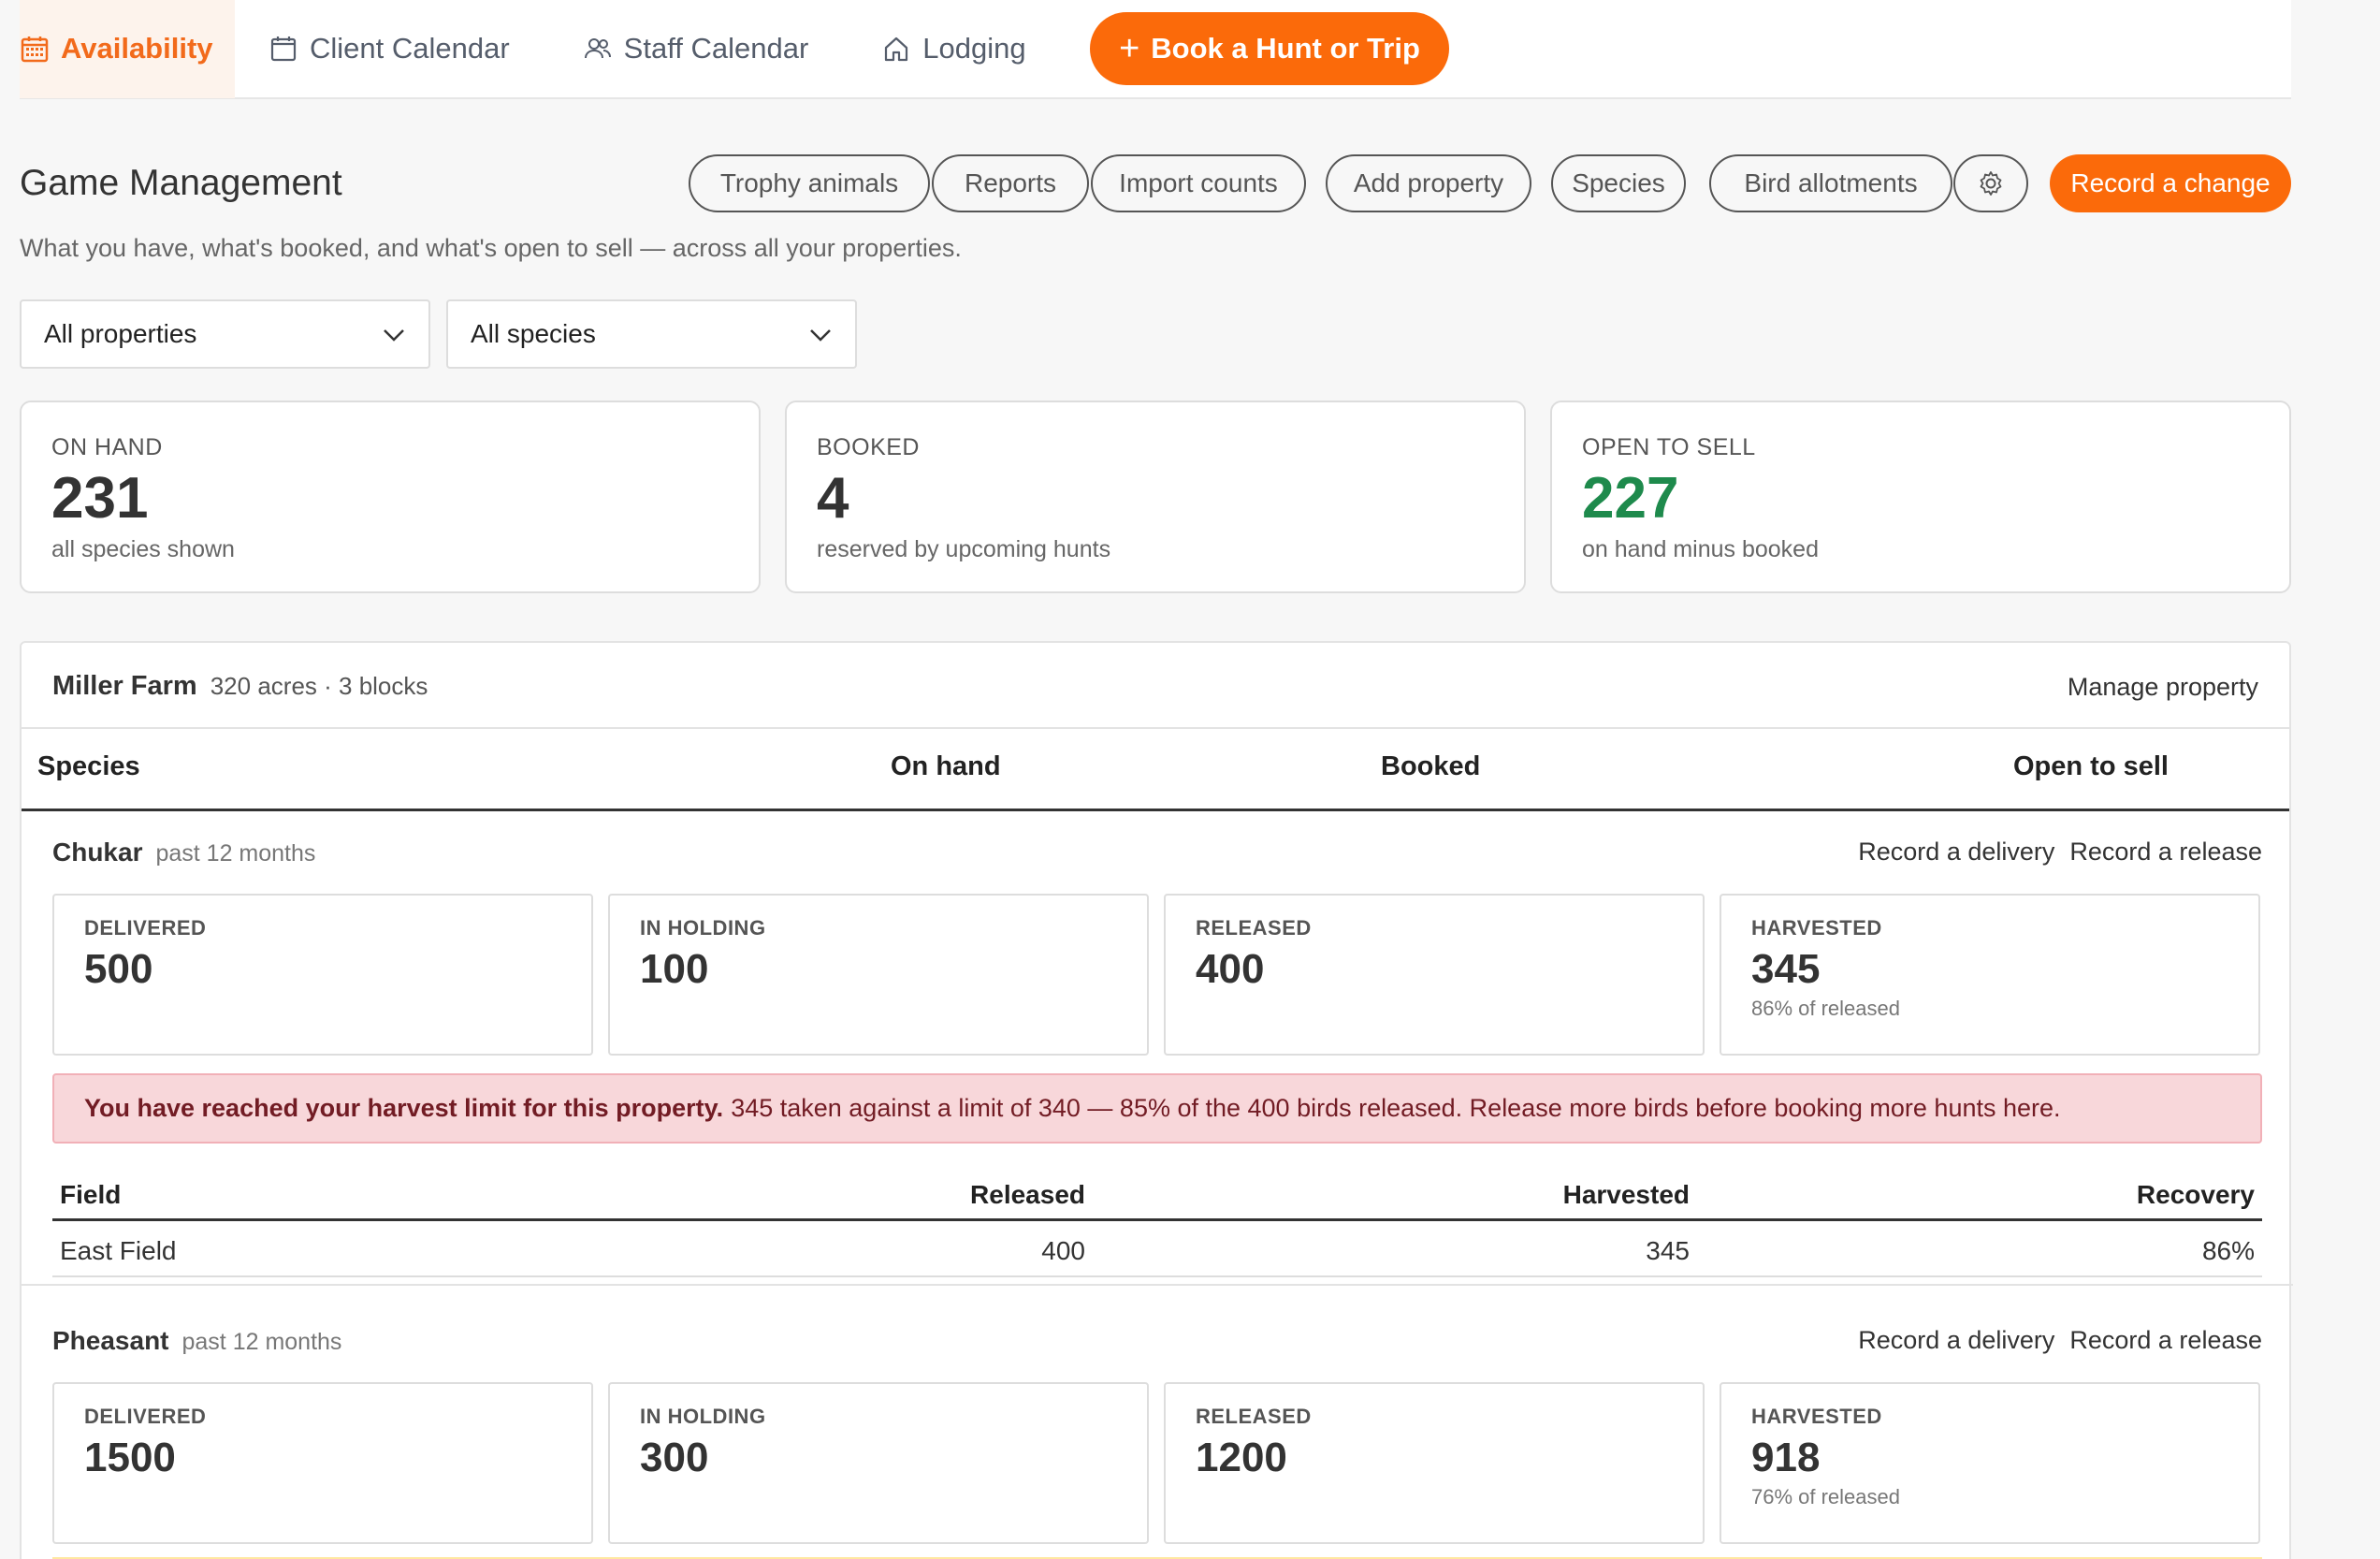  I want to click on col-field: Field, so click(91, 1194).